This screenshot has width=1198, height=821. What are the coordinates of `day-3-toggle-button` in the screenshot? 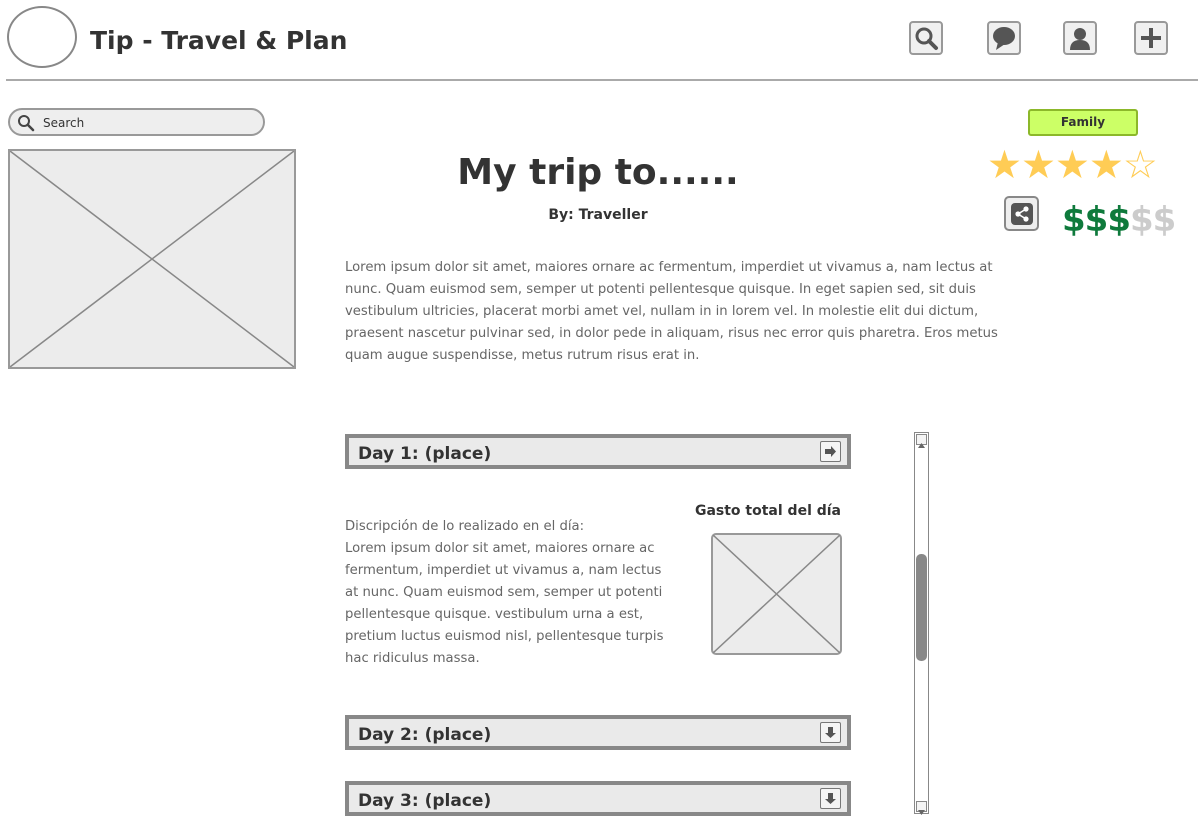 It's located at (830, 798).